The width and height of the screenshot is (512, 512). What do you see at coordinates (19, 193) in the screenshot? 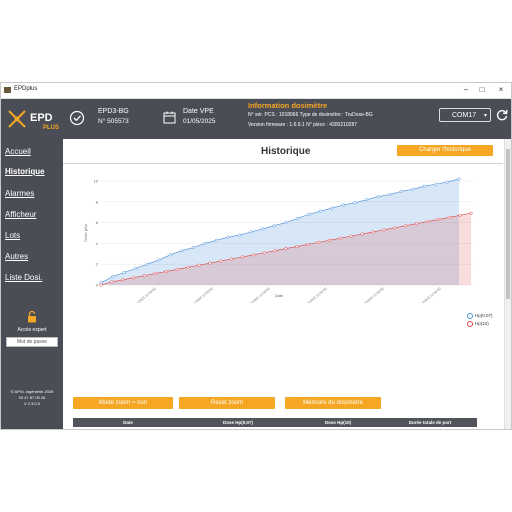
I see `sidebar-item-alarmes: Alarmes` at bounding box center [19, 193].